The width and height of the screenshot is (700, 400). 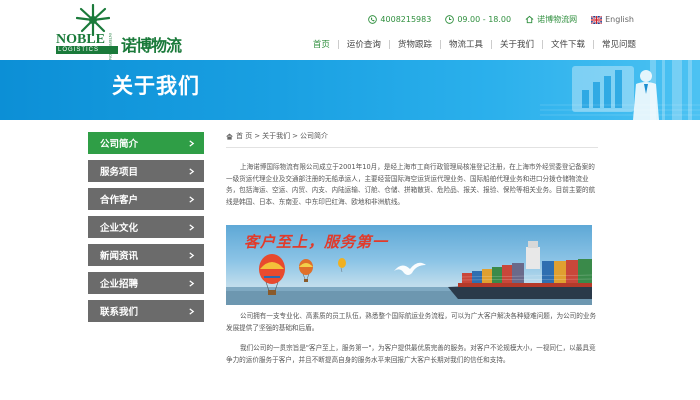 What do you see at coordinates (597, 19) in the screenshot?
I see `uk-flag-icon` at bounding box center [597, 19].